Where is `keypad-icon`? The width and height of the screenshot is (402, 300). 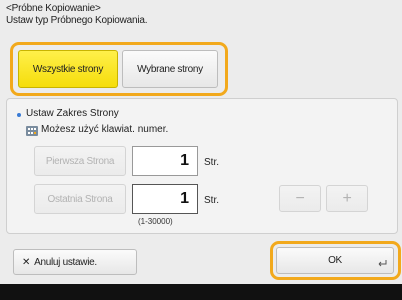
keypad-icon is located at coordinates (32, 129).